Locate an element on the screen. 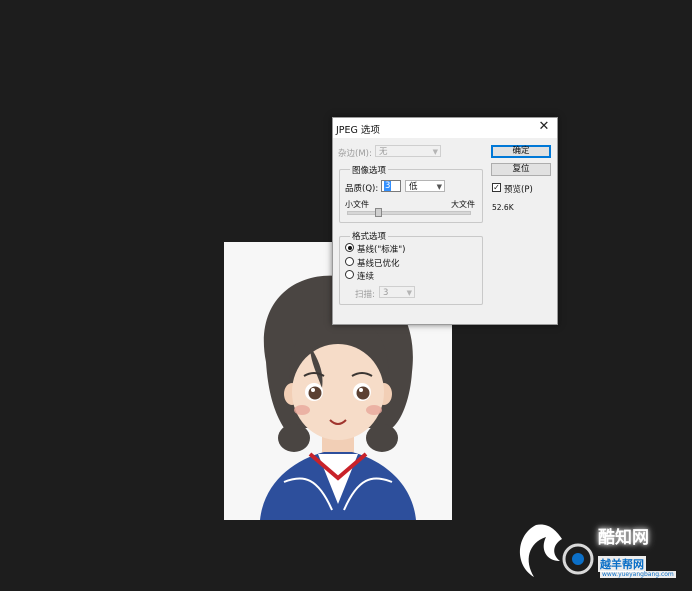  baseline-optimized-radio is located at coordinates (349, 261).